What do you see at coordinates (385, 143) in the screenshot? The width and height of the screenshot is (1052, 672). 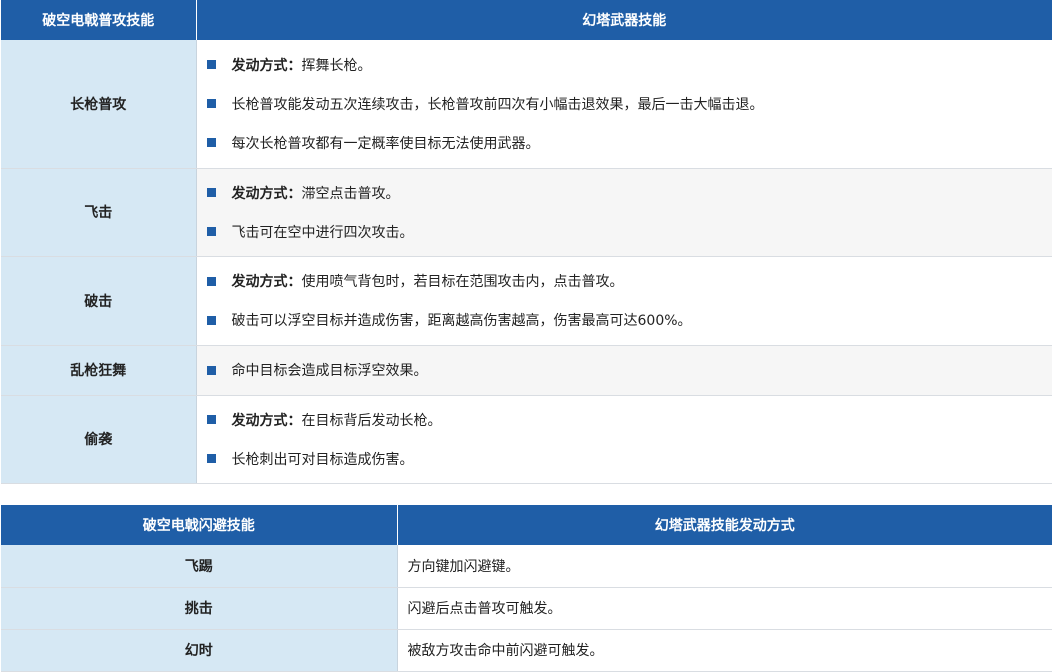 I see `description-text: 每次长枪普攻都有一定概率使目标无法使用武器。` at bounding box center [385, 143].